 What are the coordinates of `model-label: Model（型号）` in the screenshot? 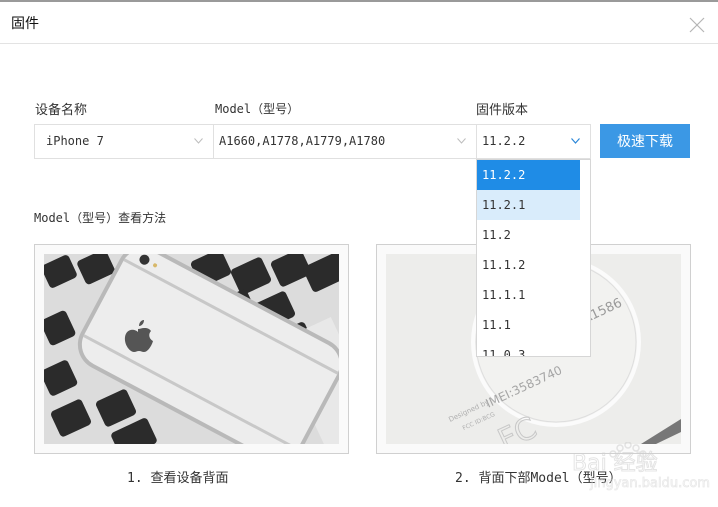 It's located at (257, 109).